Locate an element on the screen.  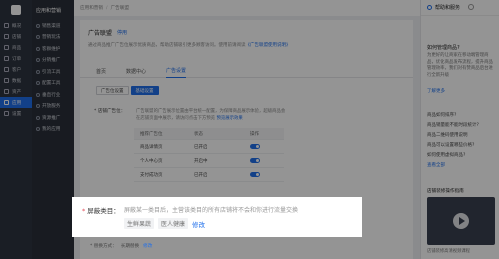
category-tag: 医人健康 is located at coordinates (173, 223).